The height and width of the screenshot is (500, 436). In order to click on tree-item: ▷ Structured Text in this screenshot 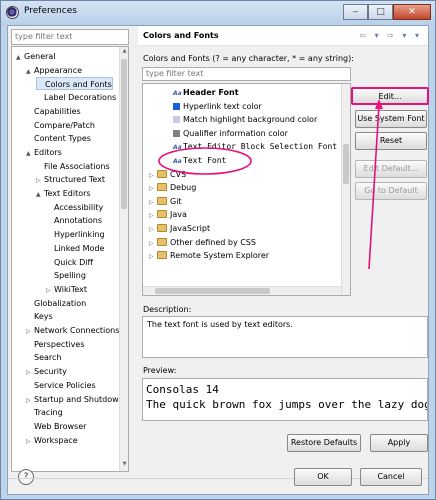, I will do `click(70, 179)`.